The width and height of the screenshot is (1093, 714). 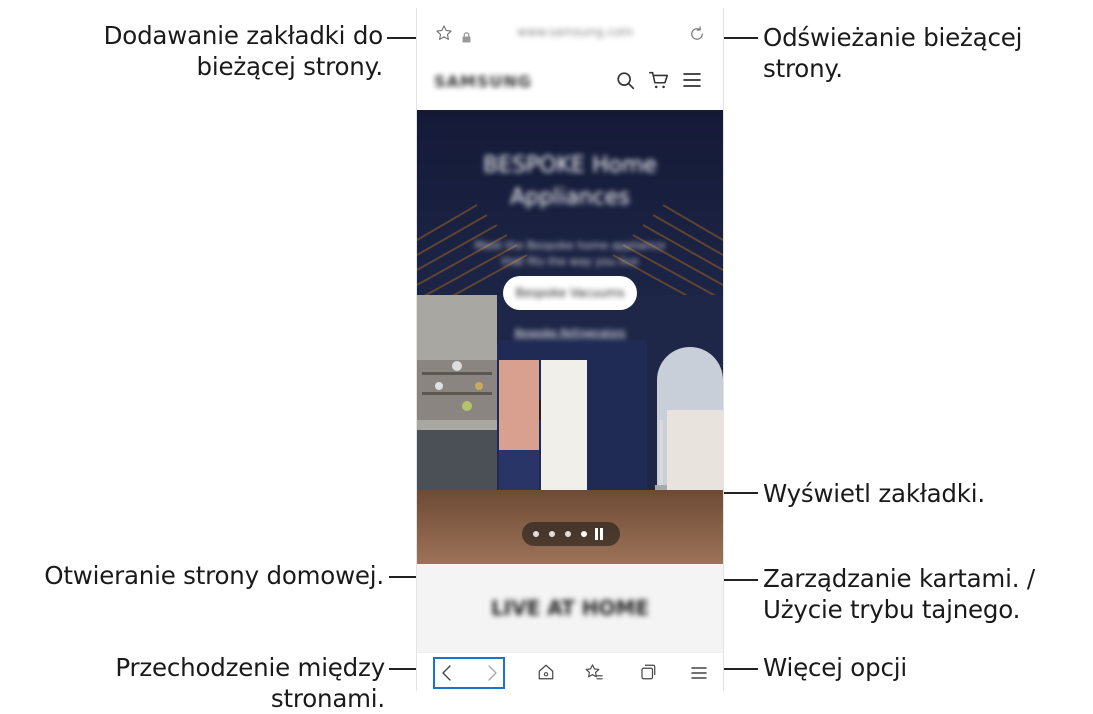 What do you see at coordinates (546, 674) in the screenshot?
I see `home-icon` at bounding box center [546, 674].